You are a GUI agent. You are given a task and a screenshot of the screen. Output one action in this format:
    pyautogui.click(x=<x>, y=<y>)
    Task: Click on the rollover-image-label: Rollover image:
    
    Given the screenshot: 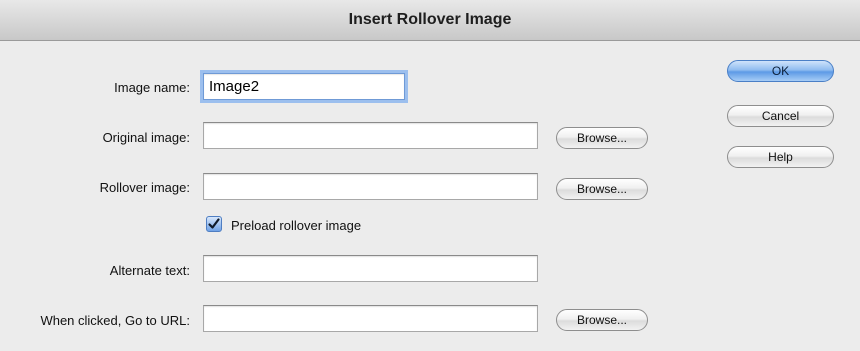 What is the action you would take?
    pyautogui.click(x=144, y=187)
    